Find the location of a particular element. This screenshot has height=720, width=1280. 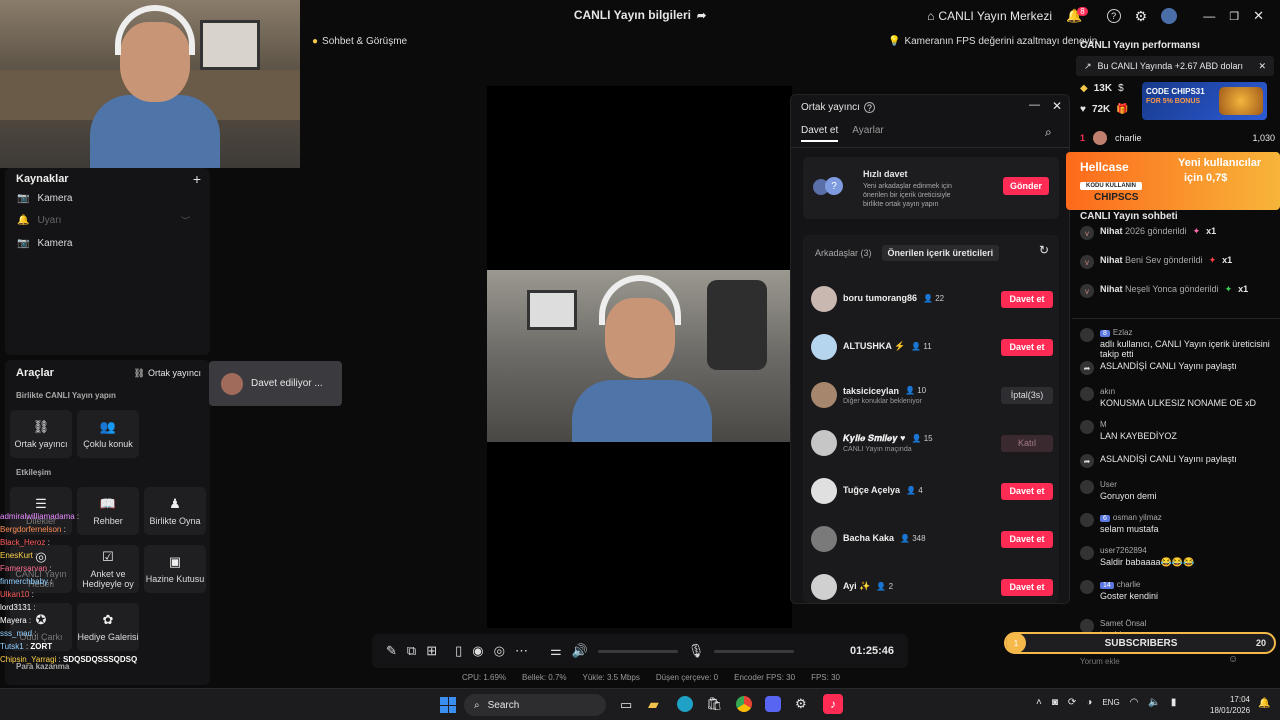

source-item-camera-1: 📷 Kamera is located at coordinates (38, 198).